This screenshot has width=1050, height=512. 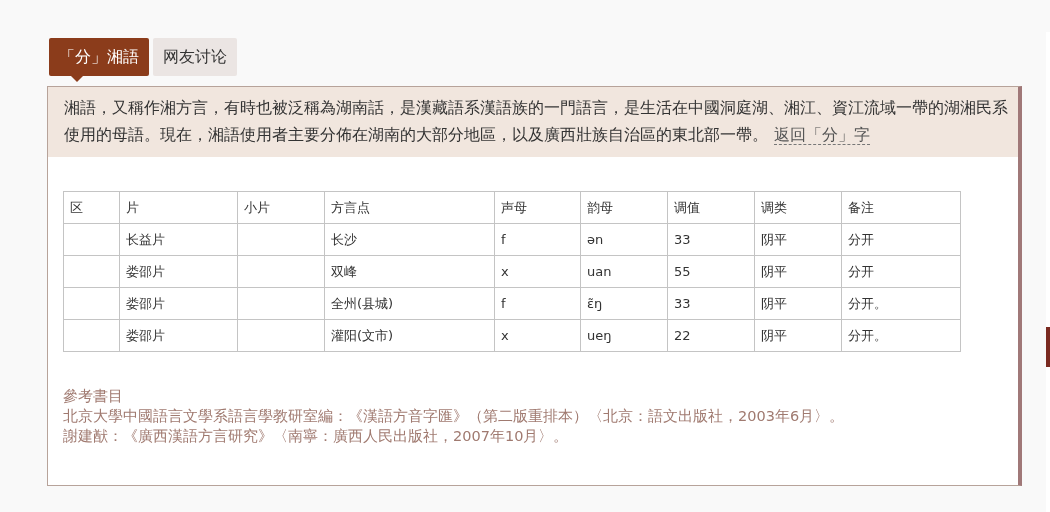 I want to click on table-cell: ueŋ, so click(x=624, y=335).